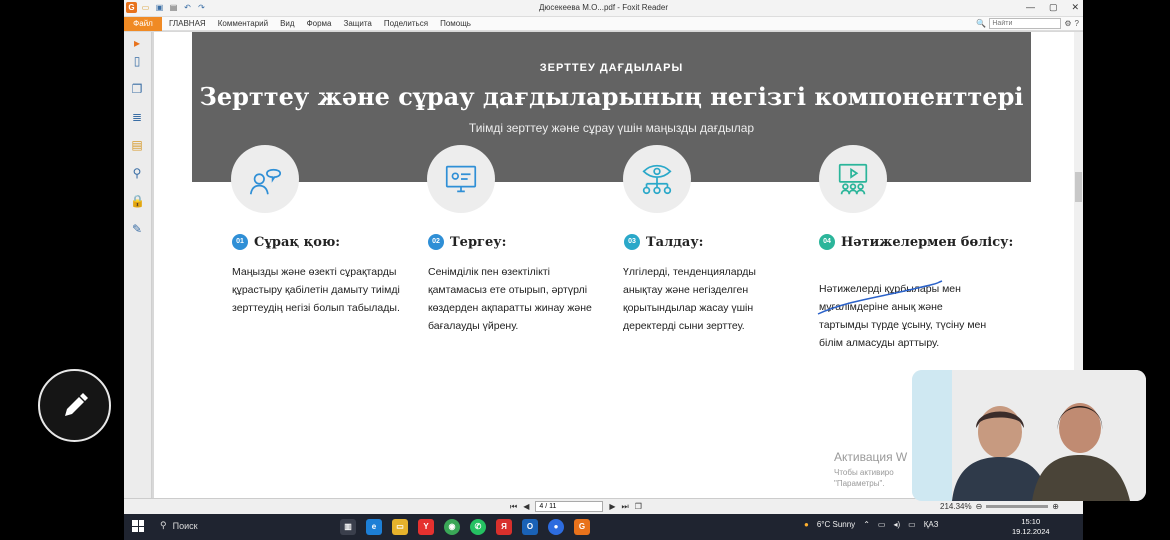 The height and width of the screenshot is (540, 1170). Describe the element at coordinates (880, 297) in the screenshot. I see `pen-annotation` at that location.